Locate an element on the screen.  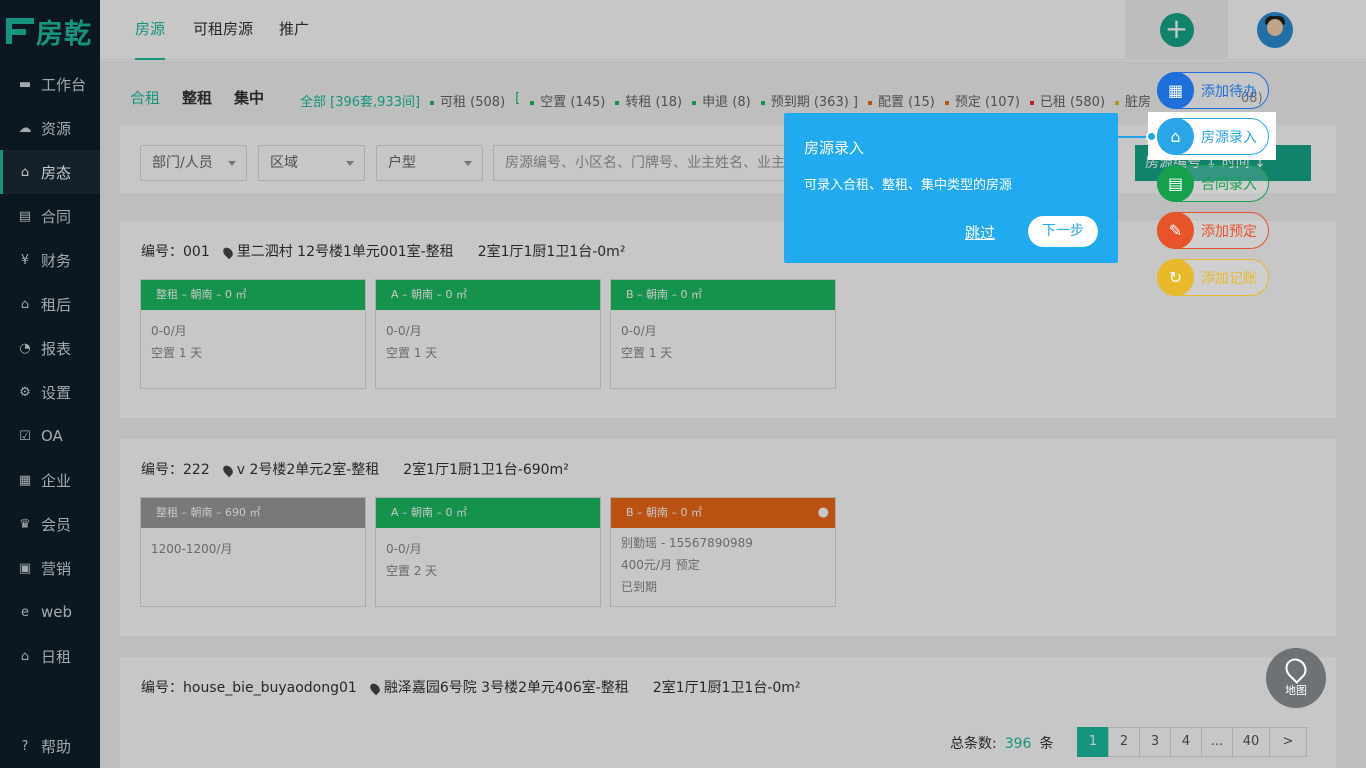
tour-description: 可录入合租、整租、集中类型的房源 is located at coordinates (908, 185).